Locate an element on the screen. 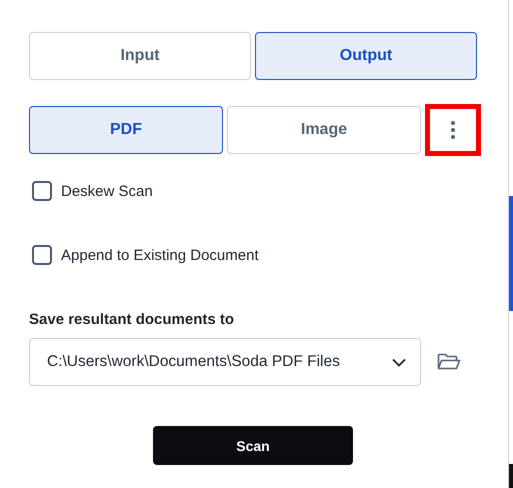 Image resolution: width=513 pixels, height=488 pixels. folder-icon is located at coordinates (449, 362).